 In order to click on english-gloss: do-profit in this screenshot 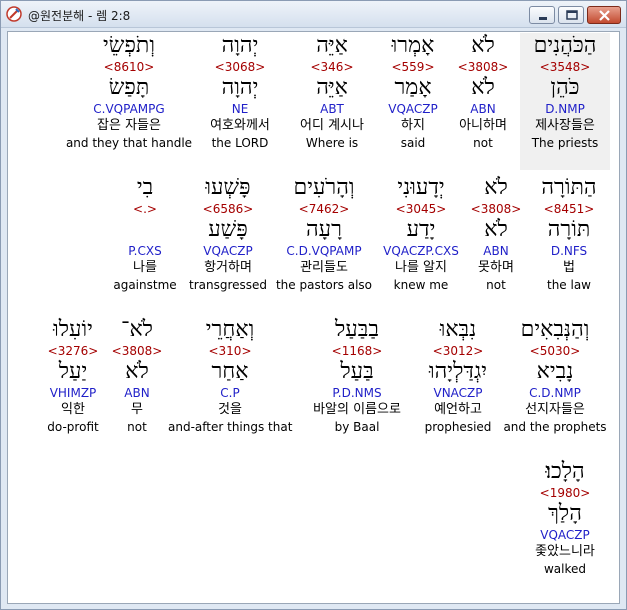, I will do `click(73, 427)`.